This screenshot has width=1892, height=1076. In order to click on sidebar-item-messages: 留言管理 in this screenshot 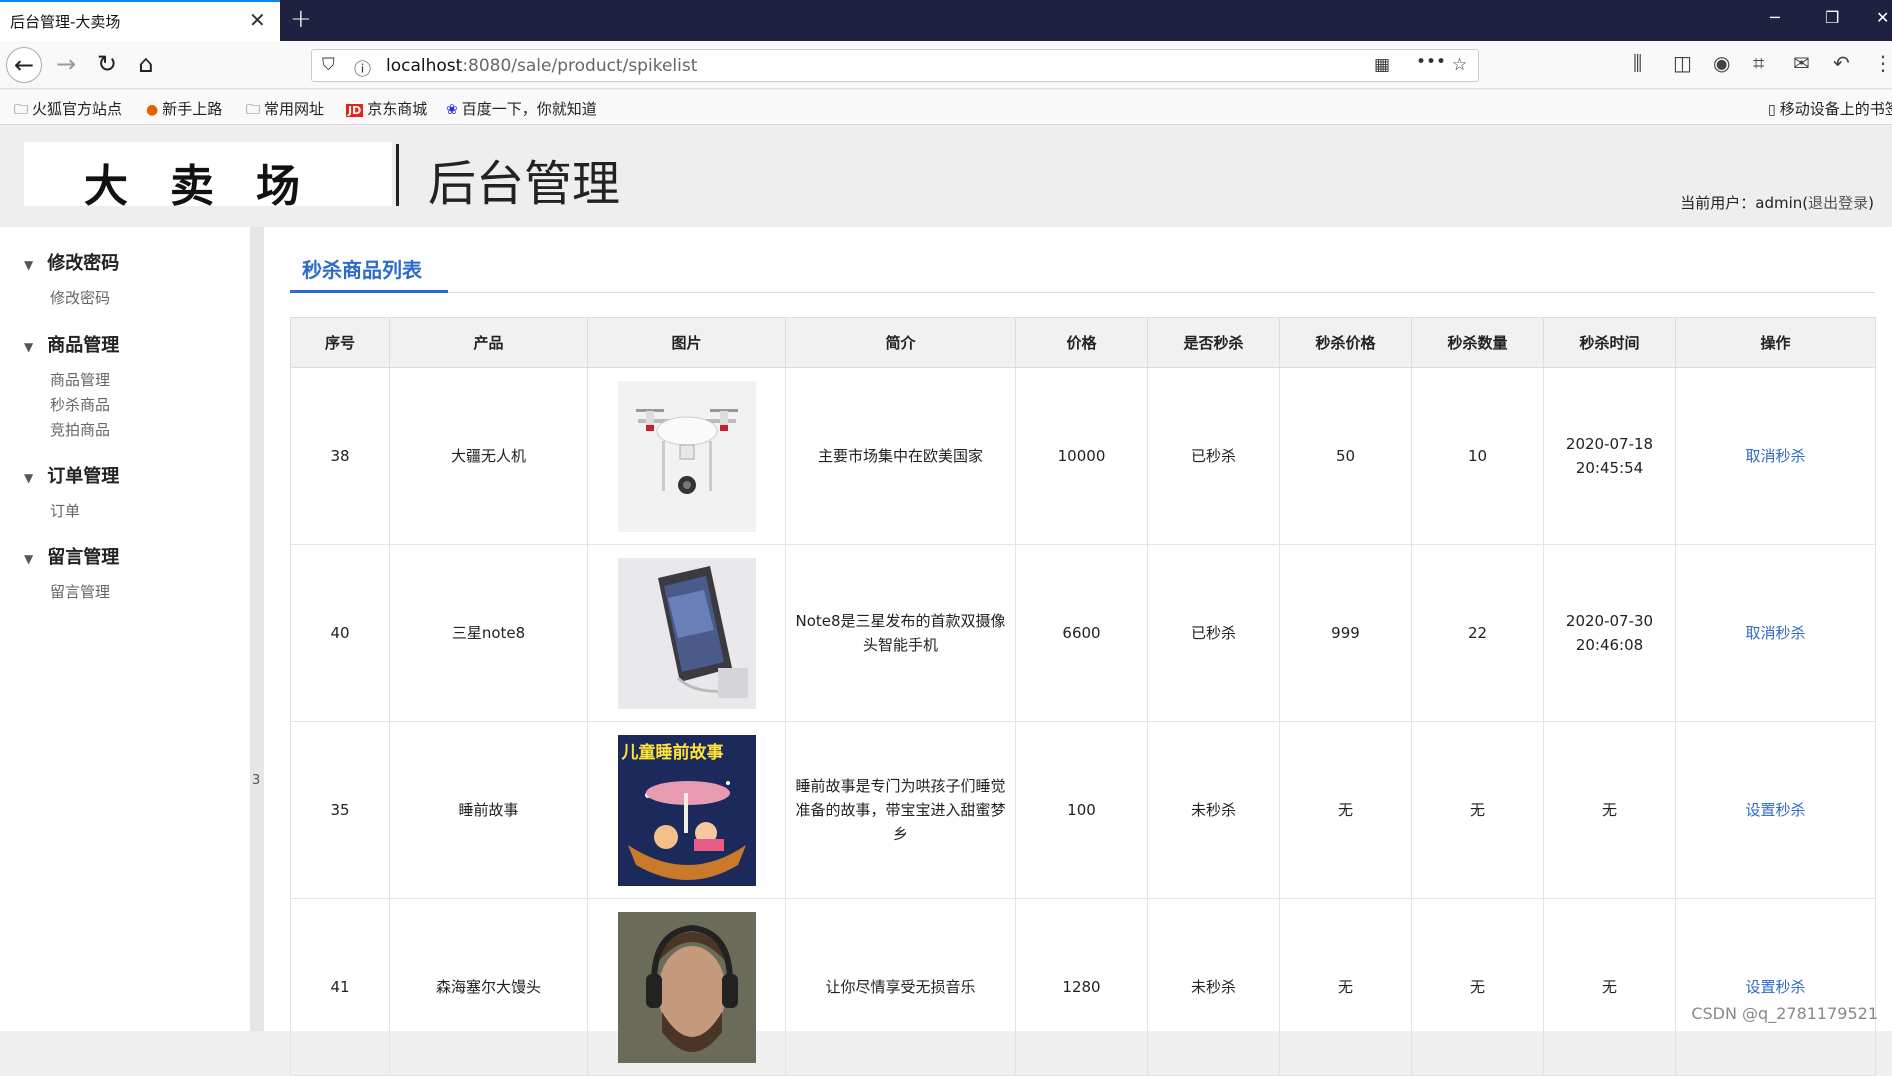, I will do `click(80, 591)`.